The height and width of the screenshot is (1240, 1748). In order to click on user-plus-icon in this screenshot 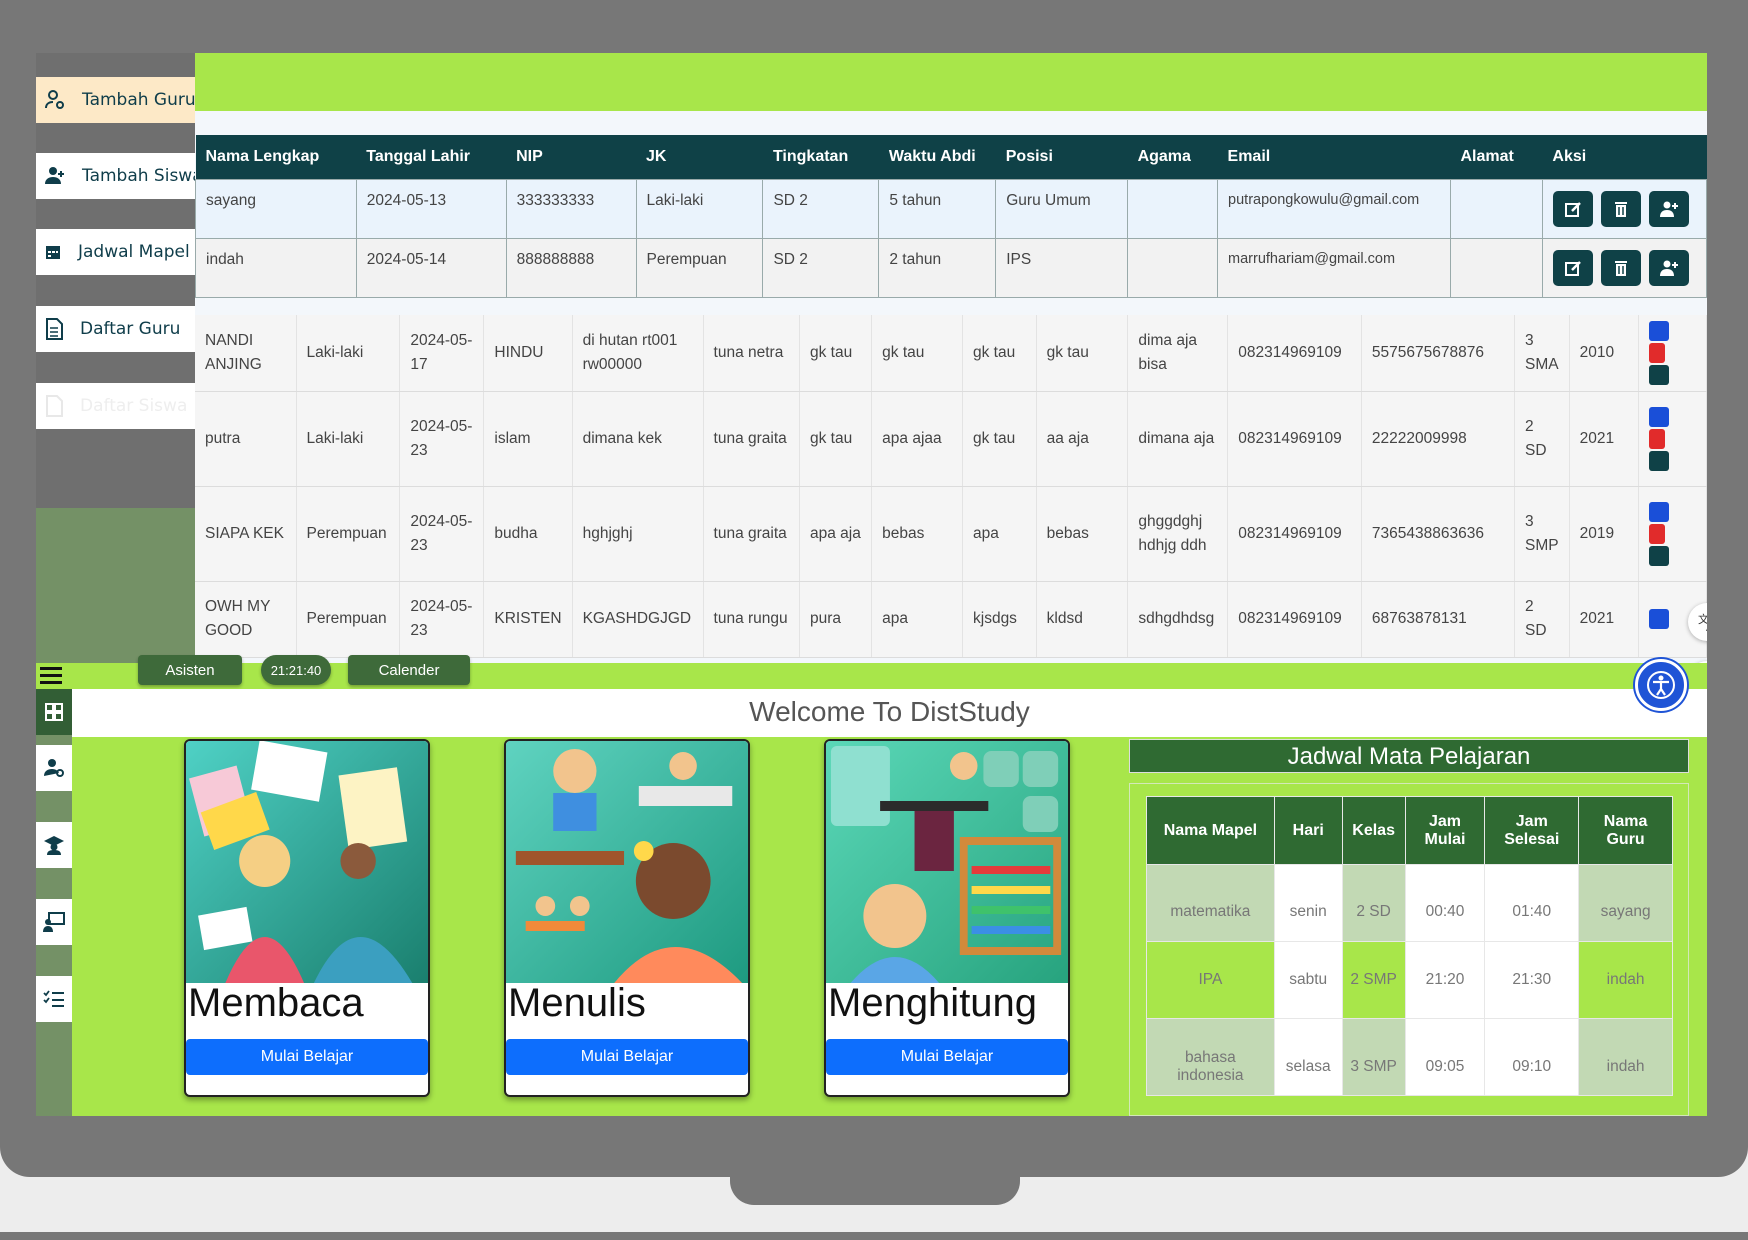, I will do `click(1668, 209)`.